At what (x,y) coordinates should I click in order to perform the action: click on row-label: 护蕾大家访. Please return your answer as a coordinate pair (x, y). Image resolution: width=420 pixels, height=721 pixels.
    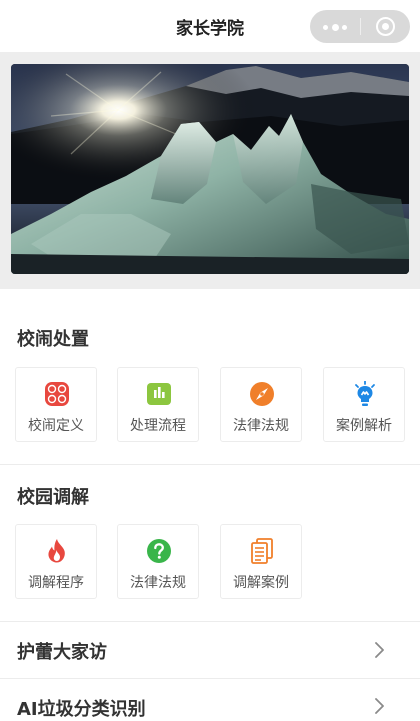
    Looking at the image, I should click on (62, 652).